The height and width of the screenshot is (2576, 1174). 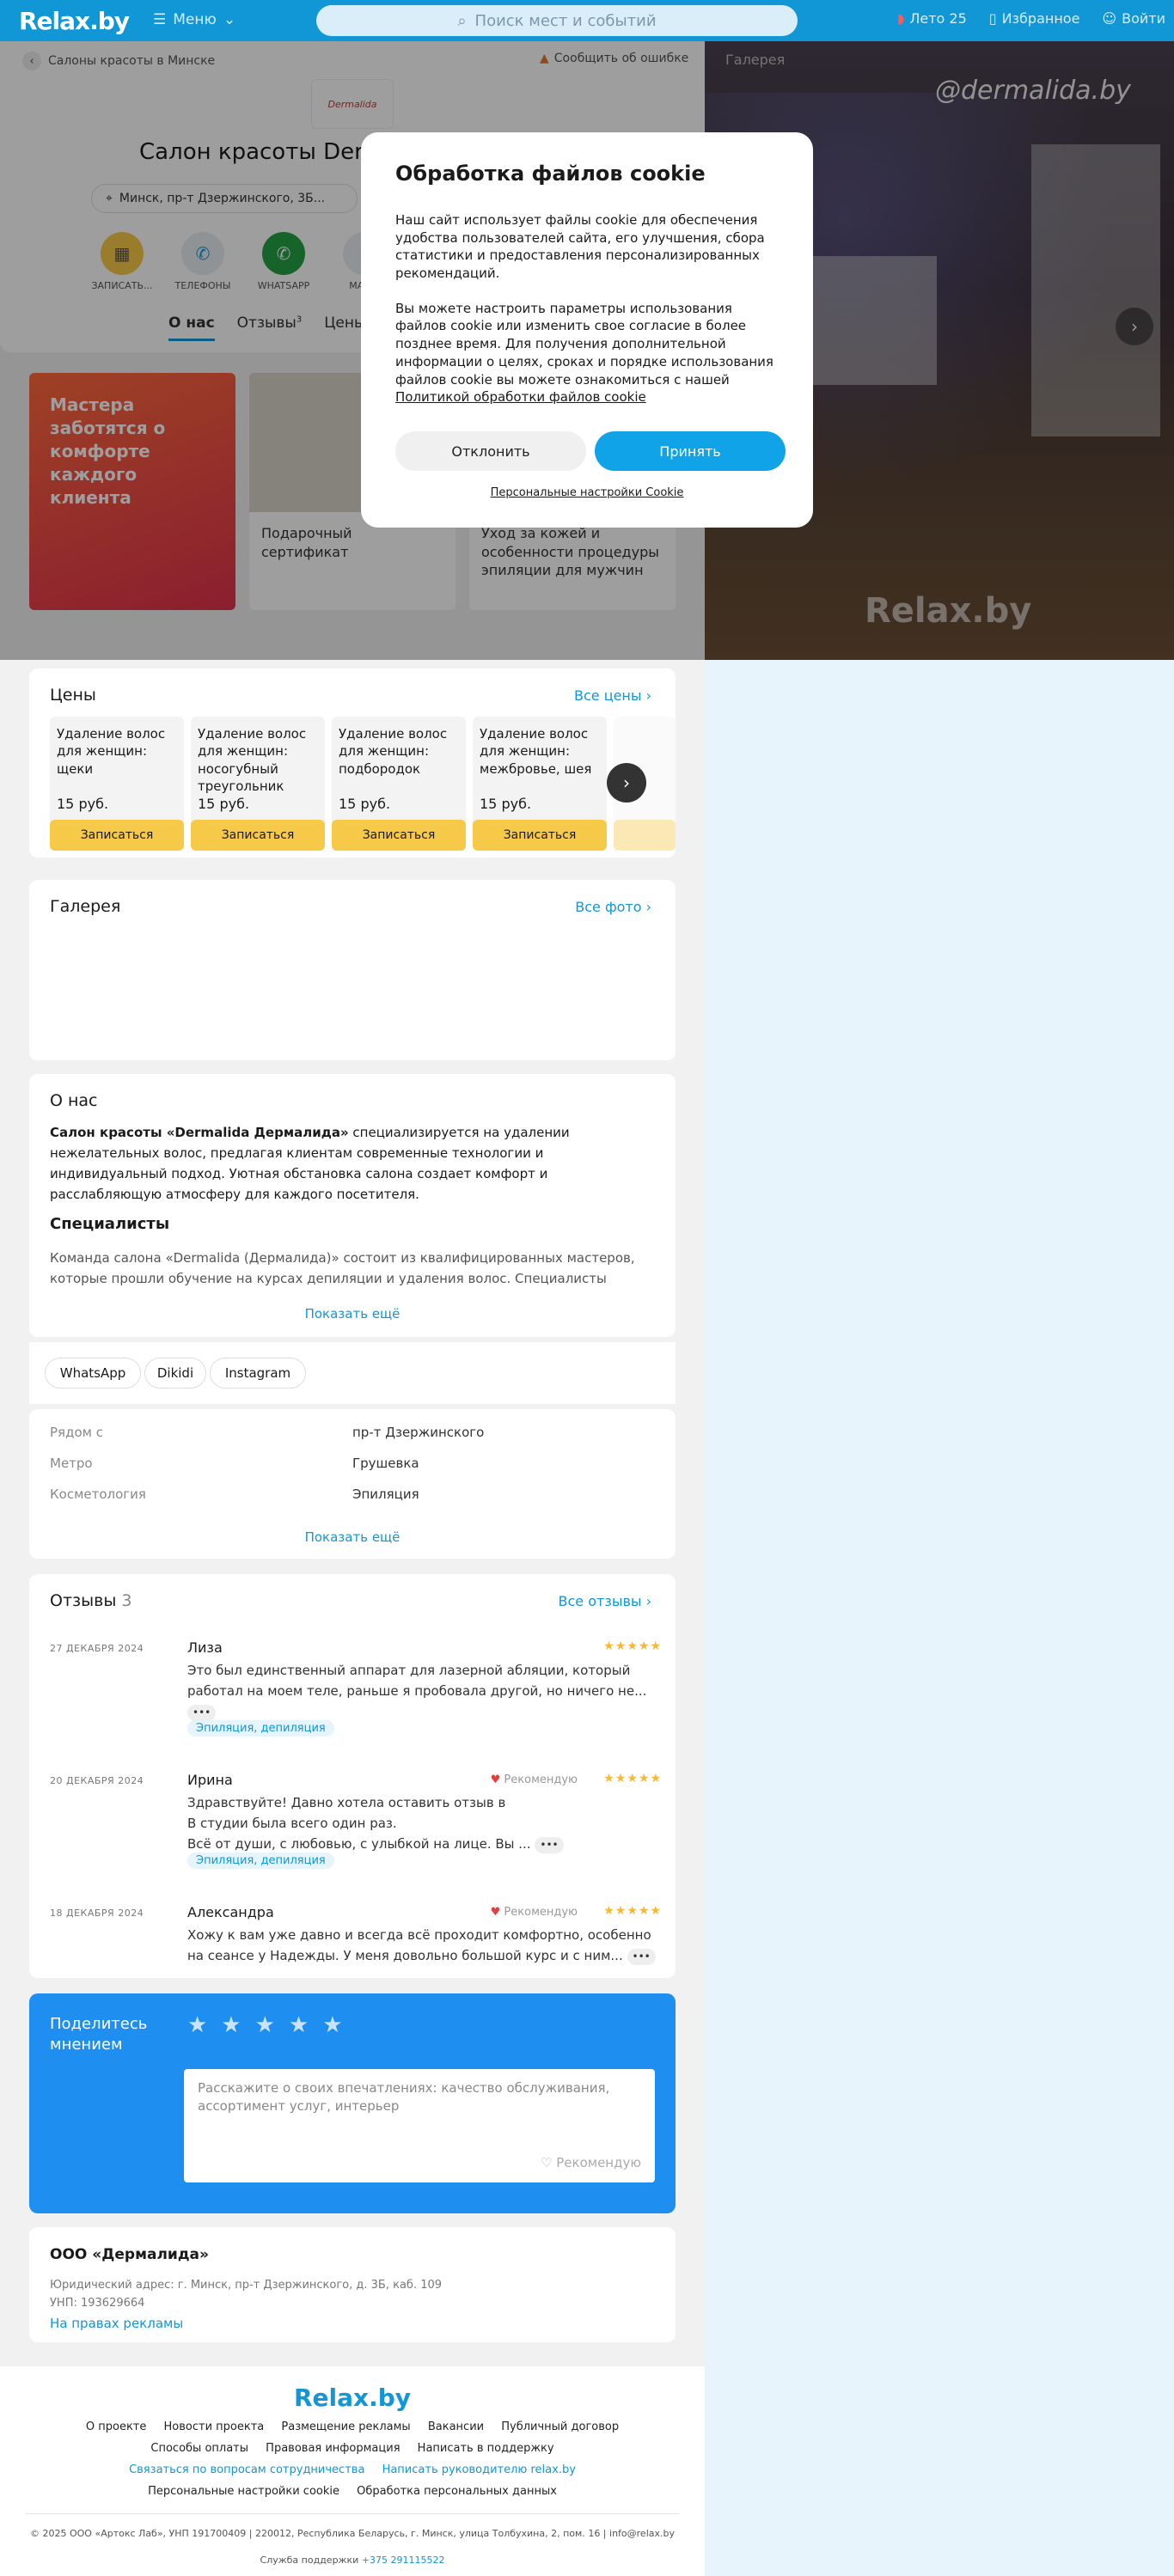 I want to click on reviews-count: 3, so click(x=126, y=1601).